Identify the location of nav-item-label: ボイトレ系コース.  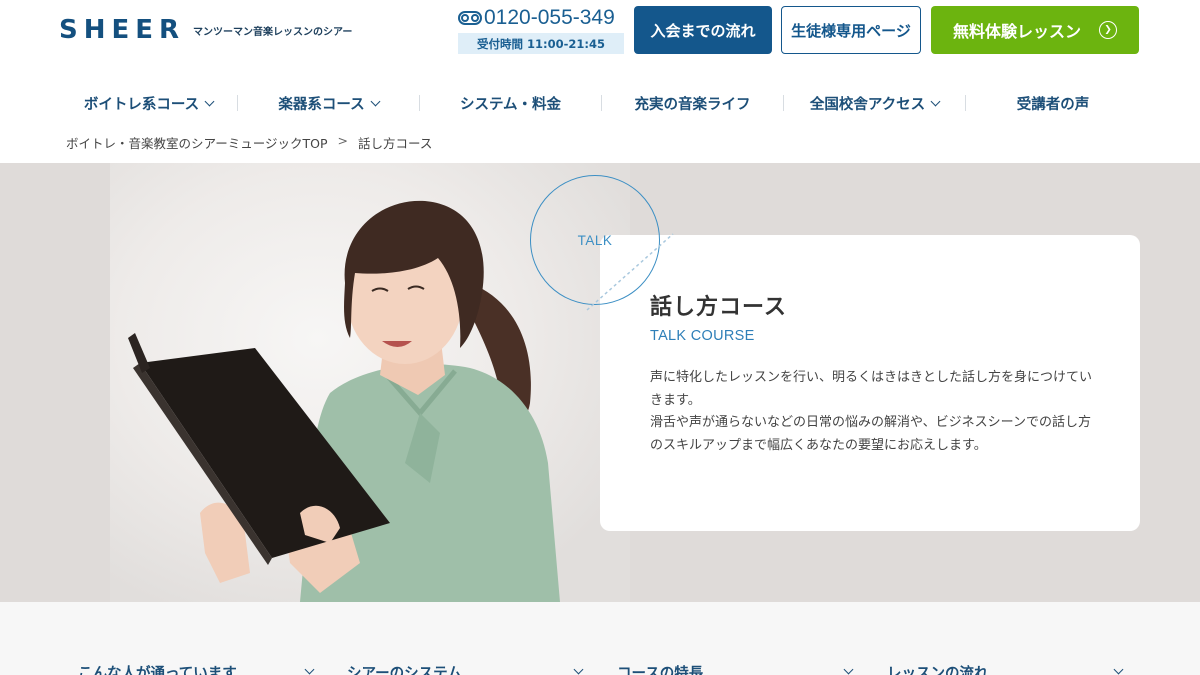
(141, 104).